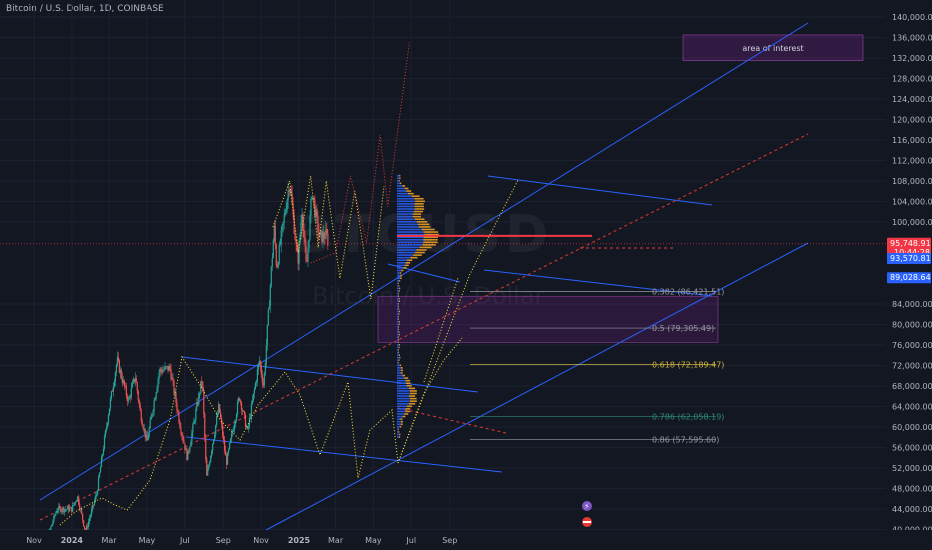 The height and width of the screenshot is (550, 932). What do you see at coordinates (548, 319) in the screenshot?
I see `demand-zone` at bounding box center [548, 319].